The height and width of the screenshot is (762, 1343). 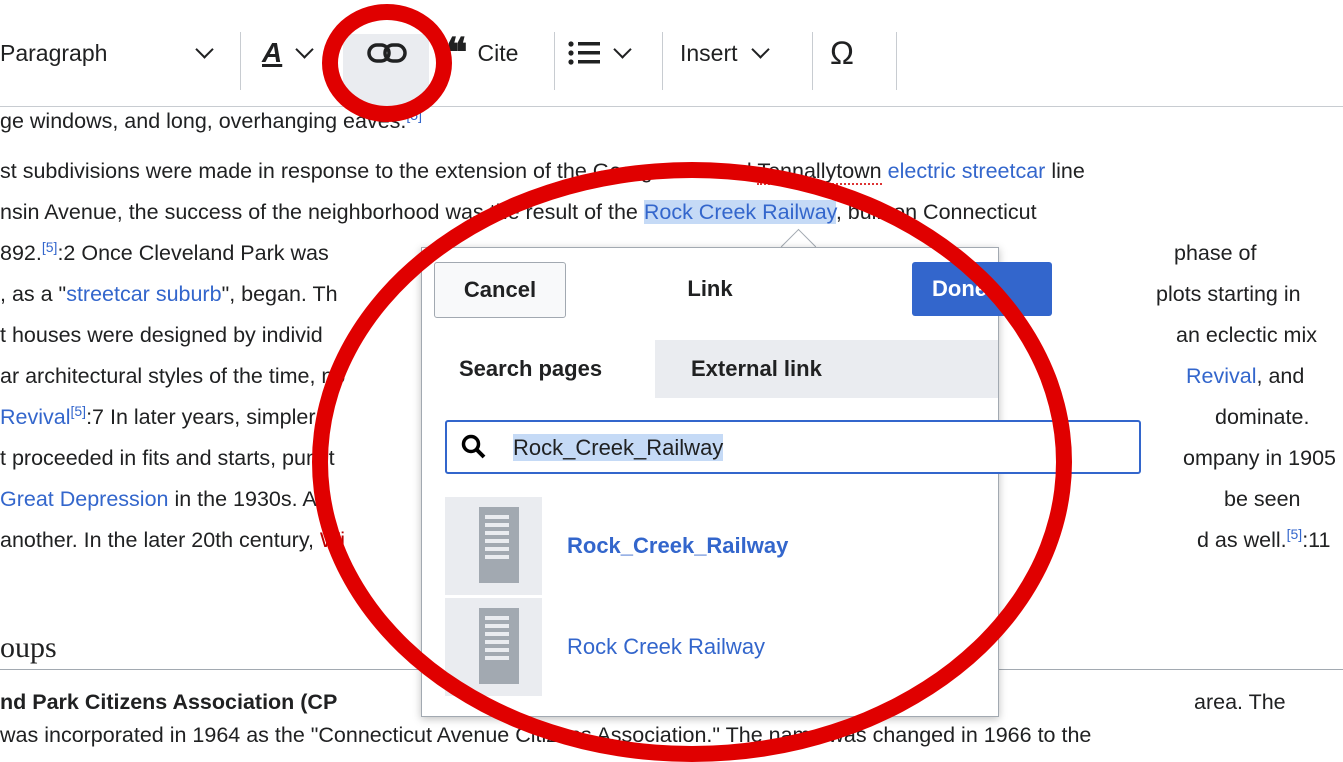 What do you see at coordinates (272, 52) in the screenshot?
I see `text-style-icon: A` at bounding box center [272, 52].